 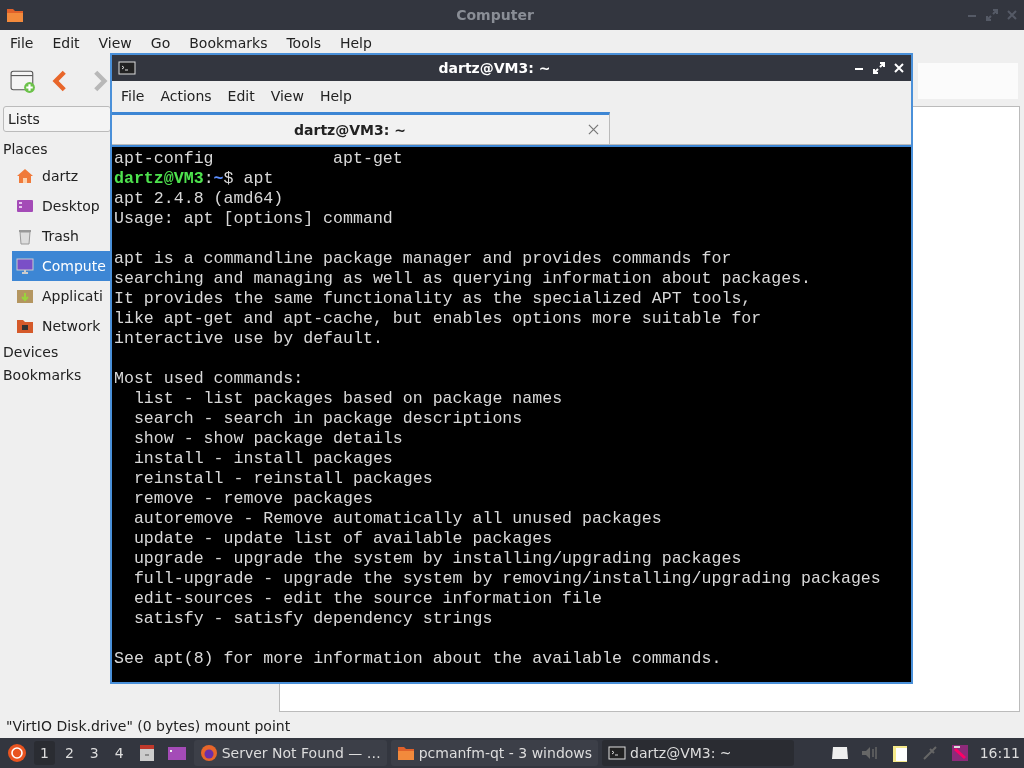 I want to click on status-text: "VirtIO Disk.drive" (0 bytes) mount point, so click(x=148, y=726).